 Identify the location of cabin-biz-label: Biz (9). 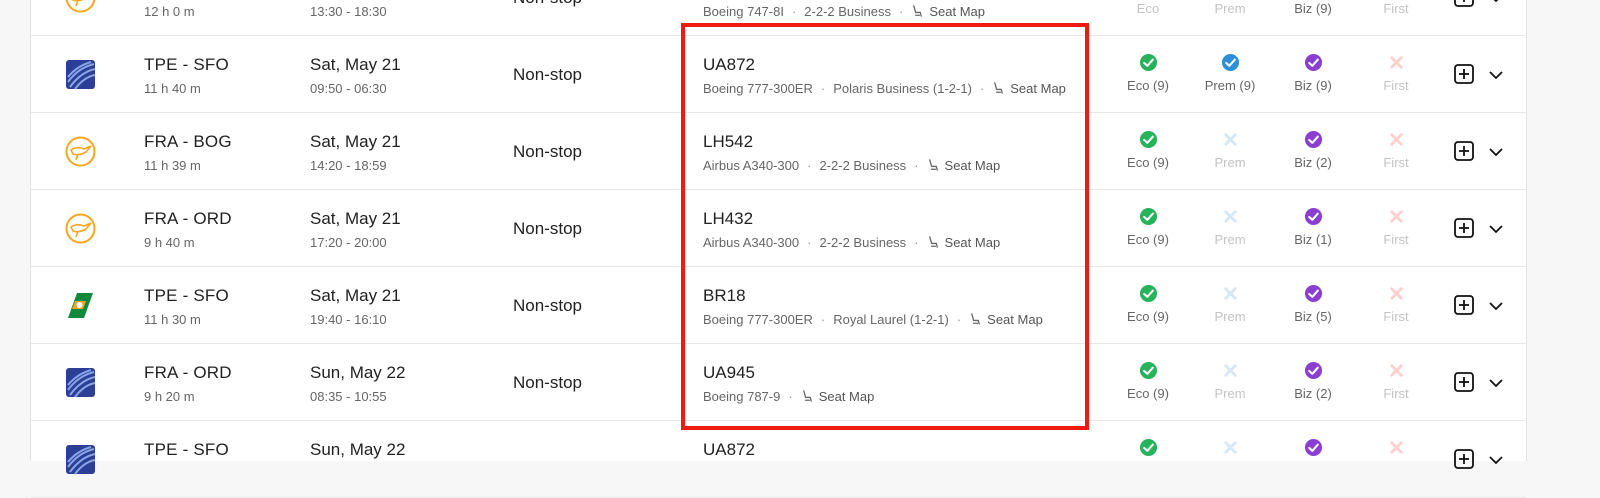
(1313, 85).